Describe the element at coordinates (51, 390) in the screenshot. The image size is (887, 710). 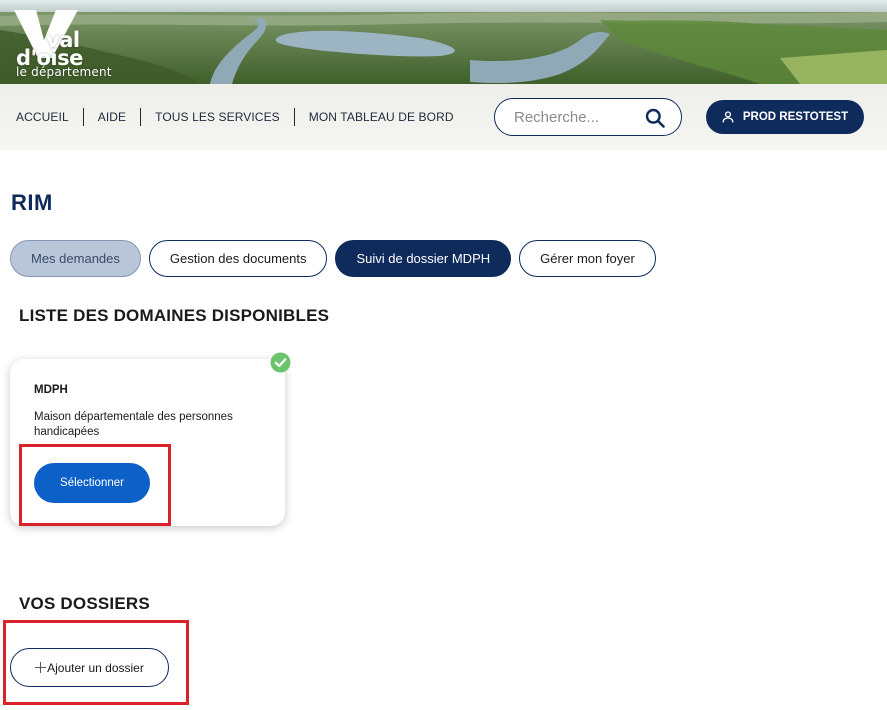
I see `domain-card-title: MDPH` at that location.